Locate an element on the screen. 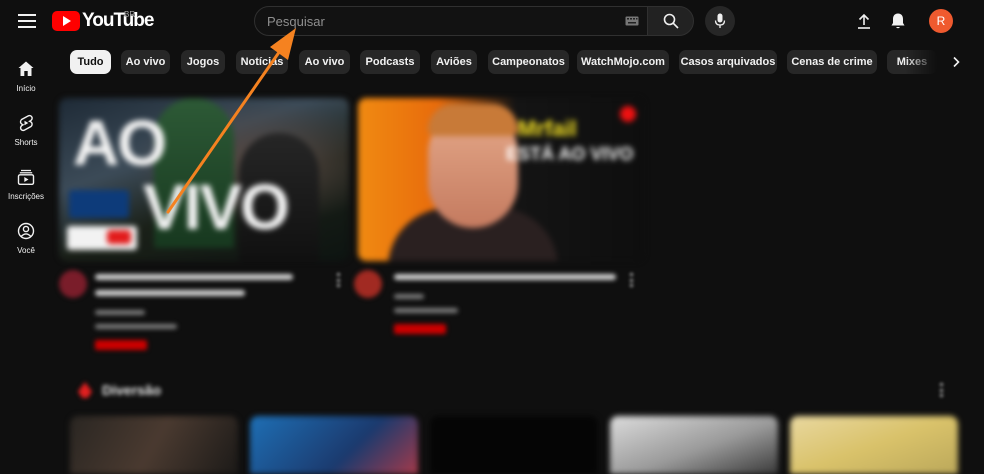  upload-icon is located at coordinates (864, 21).